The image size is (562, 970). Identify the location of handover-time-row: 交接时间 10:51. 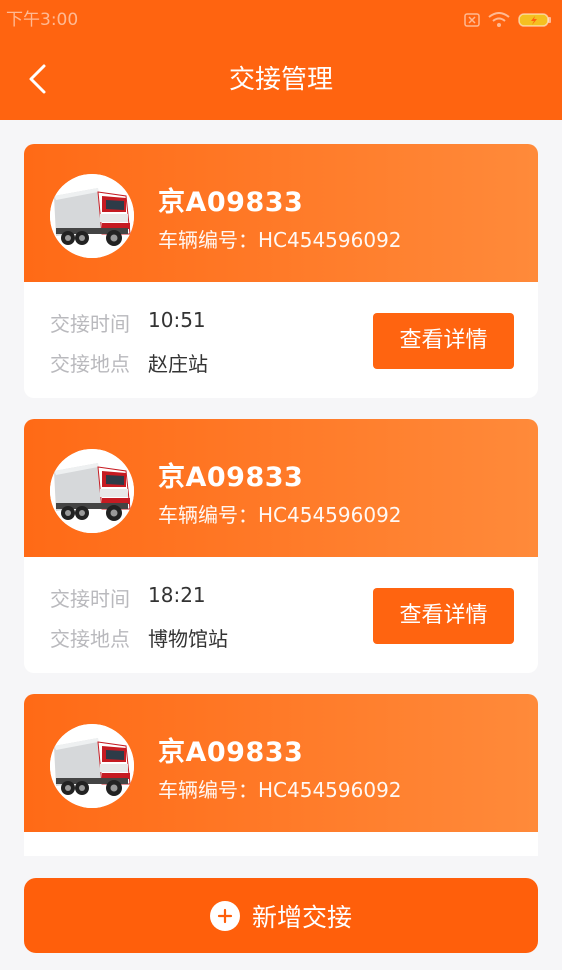
(128, 322).